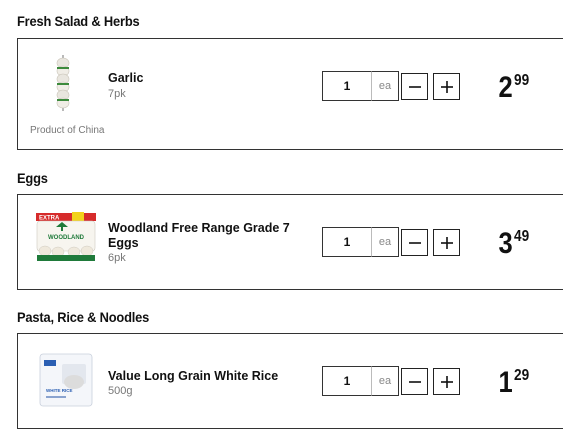 The image size is (563, 445). I want to click on product-name-line-2: Eggs, so click(123, 243).